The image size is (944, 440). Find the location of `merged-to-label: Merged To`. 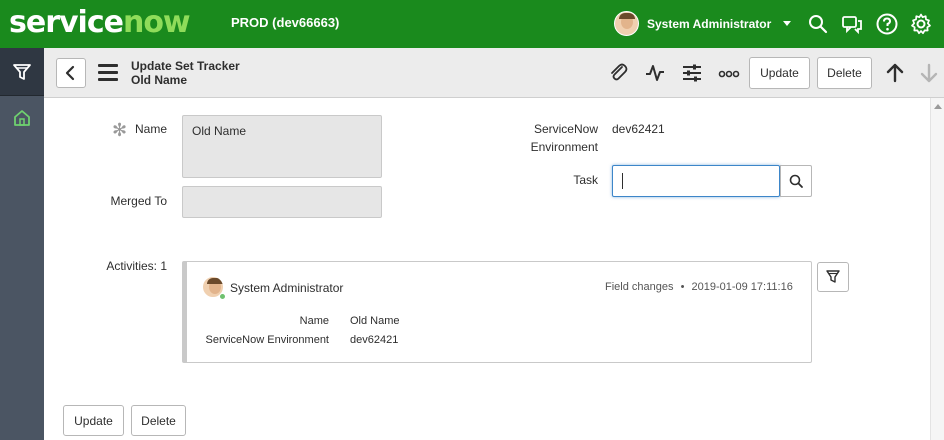

merged-to-label: Merged To is located at coordinates (138, 201).